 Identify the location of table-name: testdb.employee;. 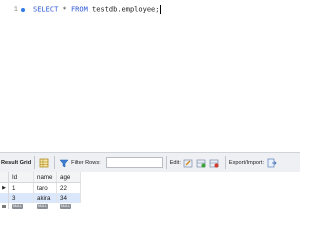
(126, 9).